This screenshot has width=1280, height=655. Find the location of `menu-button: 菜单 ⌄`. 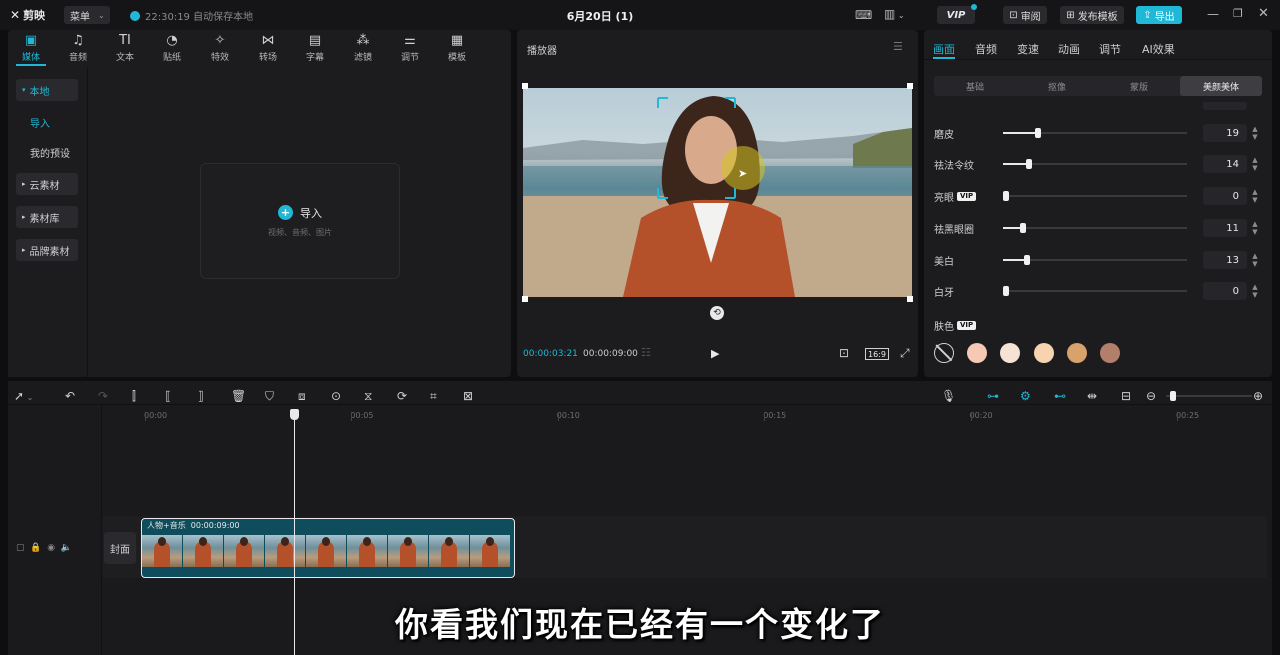

menu-button: 菜单 ⌄ is located at coordinates (87, 15).